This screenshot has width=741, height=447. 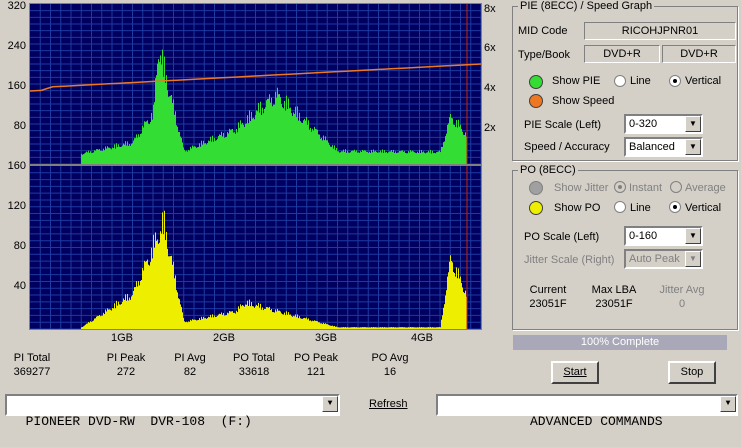 I want to click on refresh-link: Refresh, so click(x=388, y=404).